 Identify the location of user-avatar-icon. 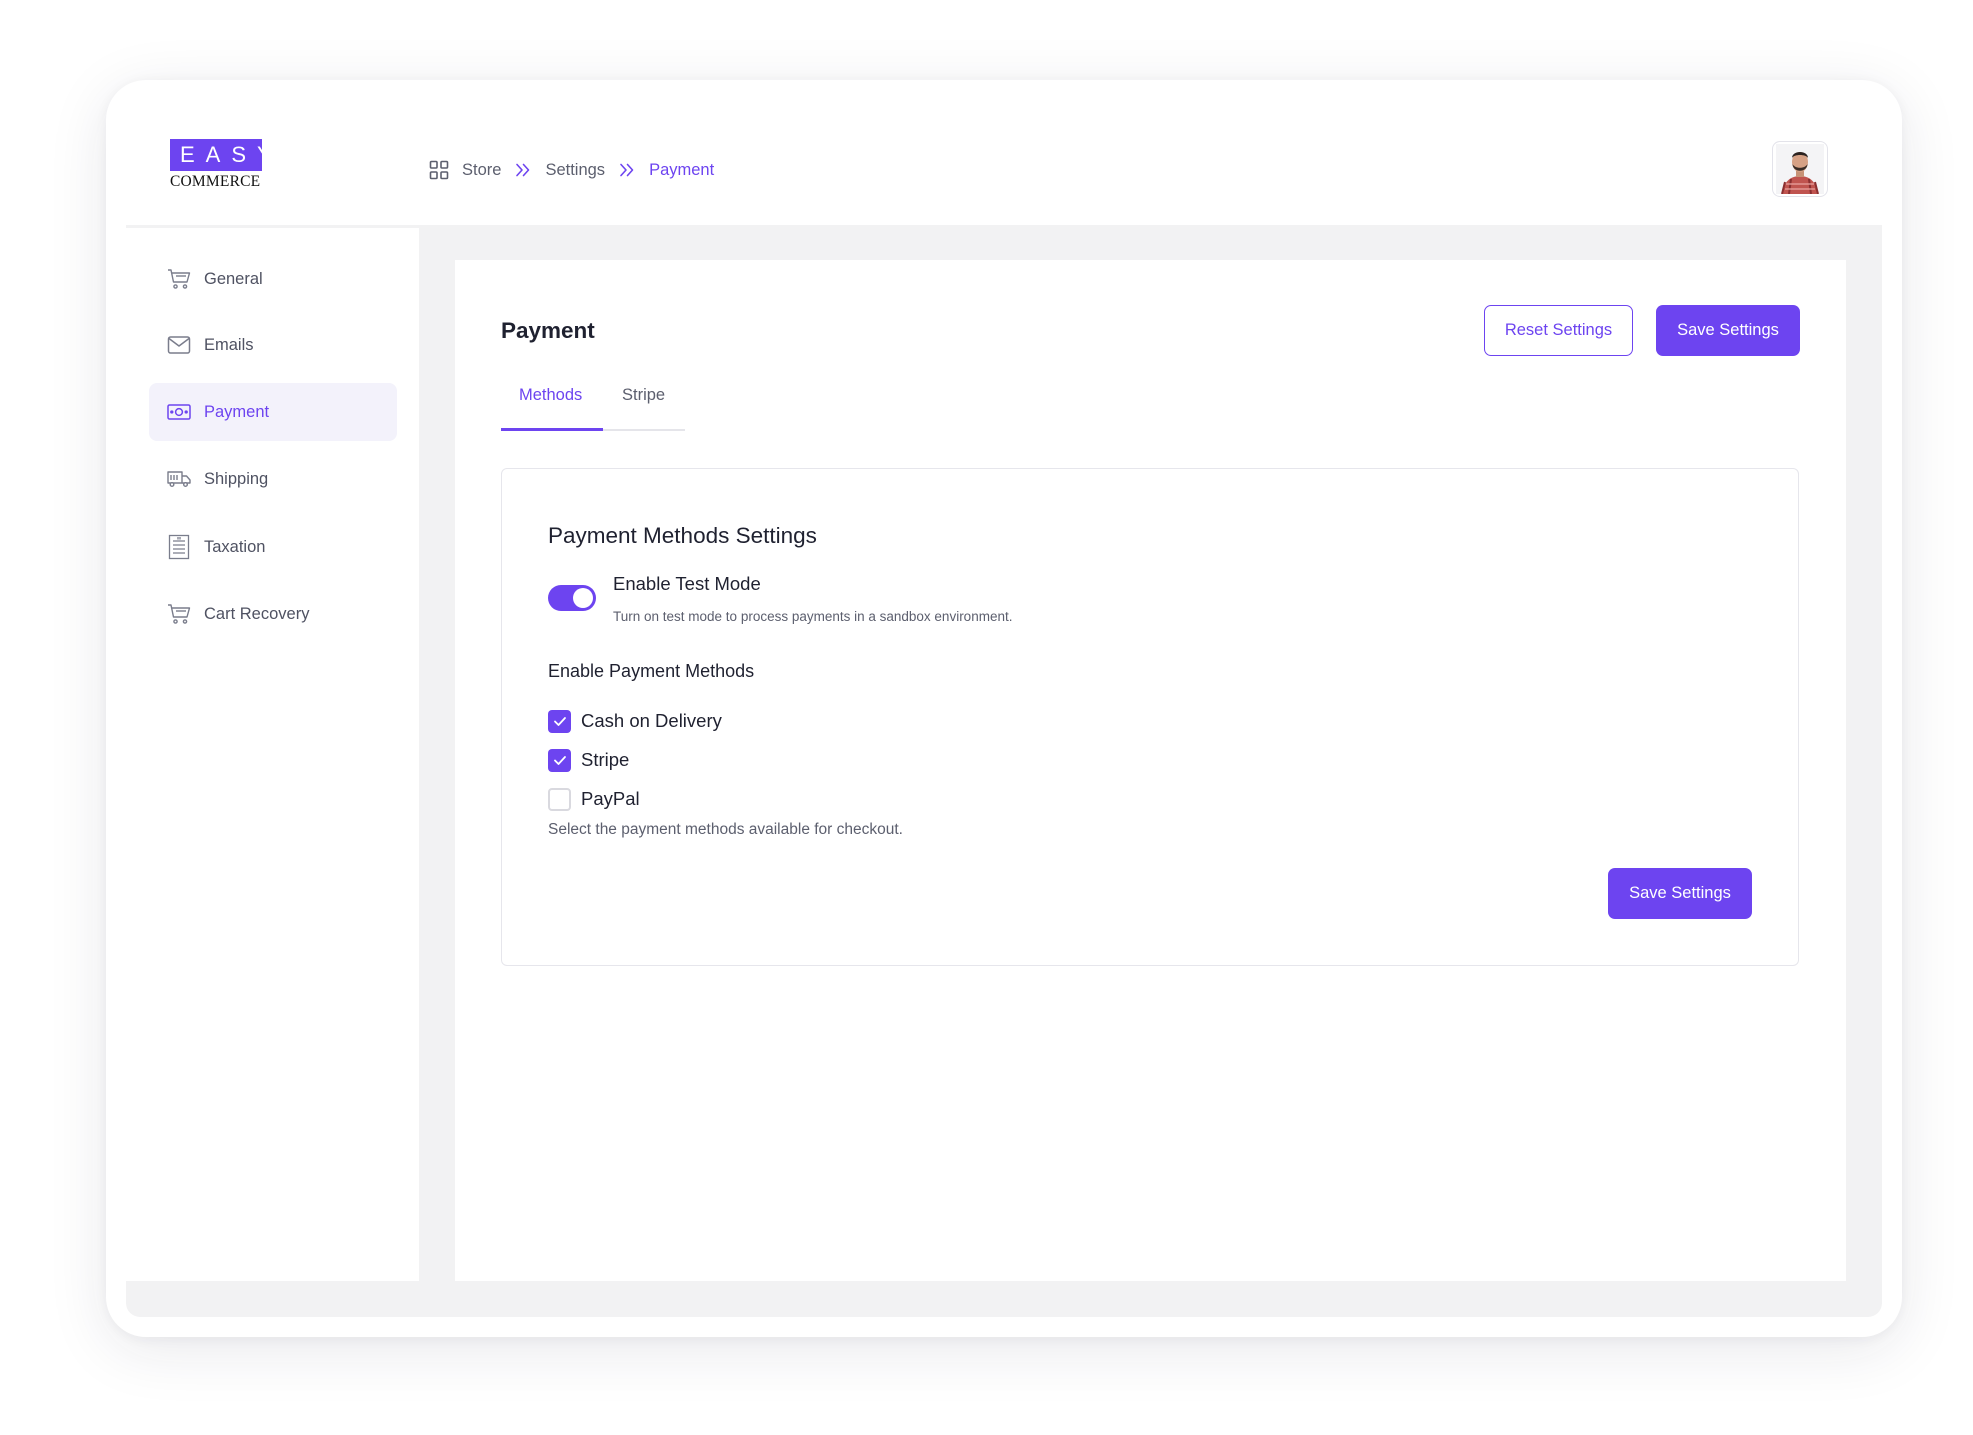
(1800, 169).